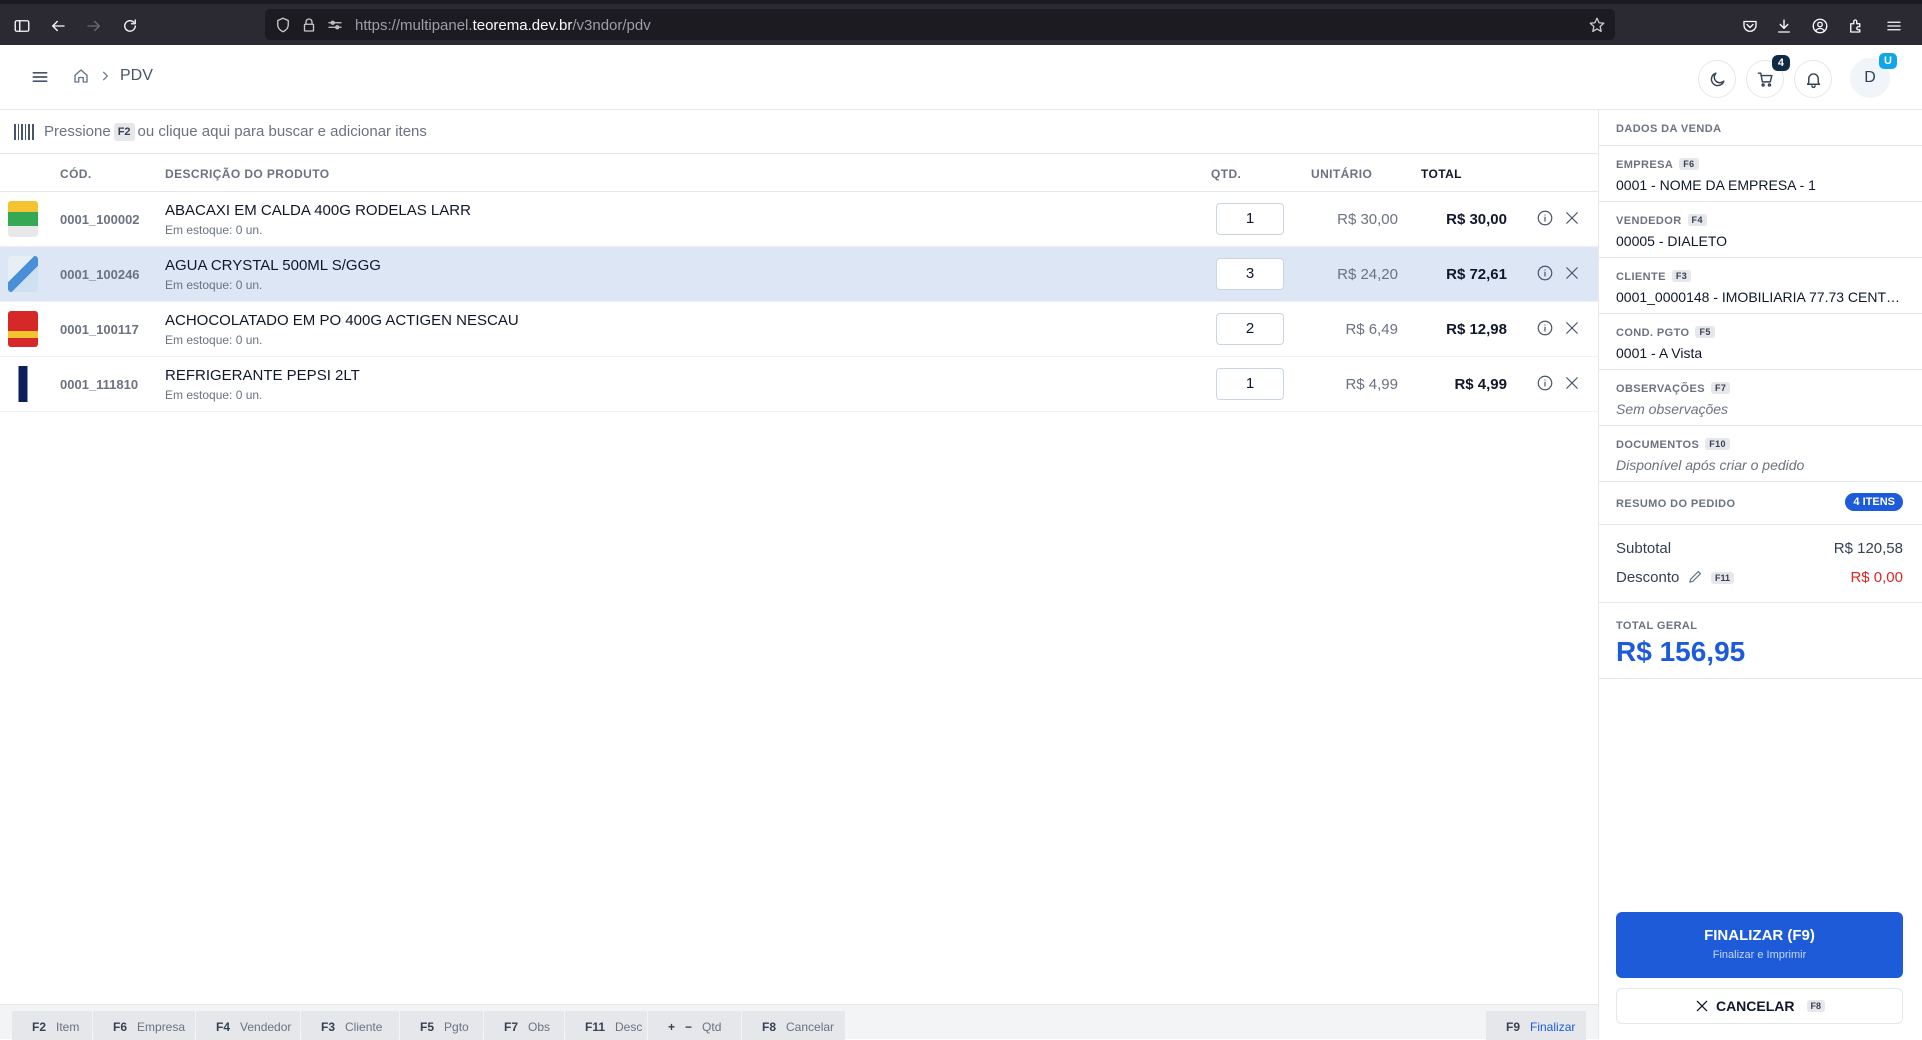 The width and height of the screenshot is (1922, 1040). I want to click on reload-icon, so click(130, 26).